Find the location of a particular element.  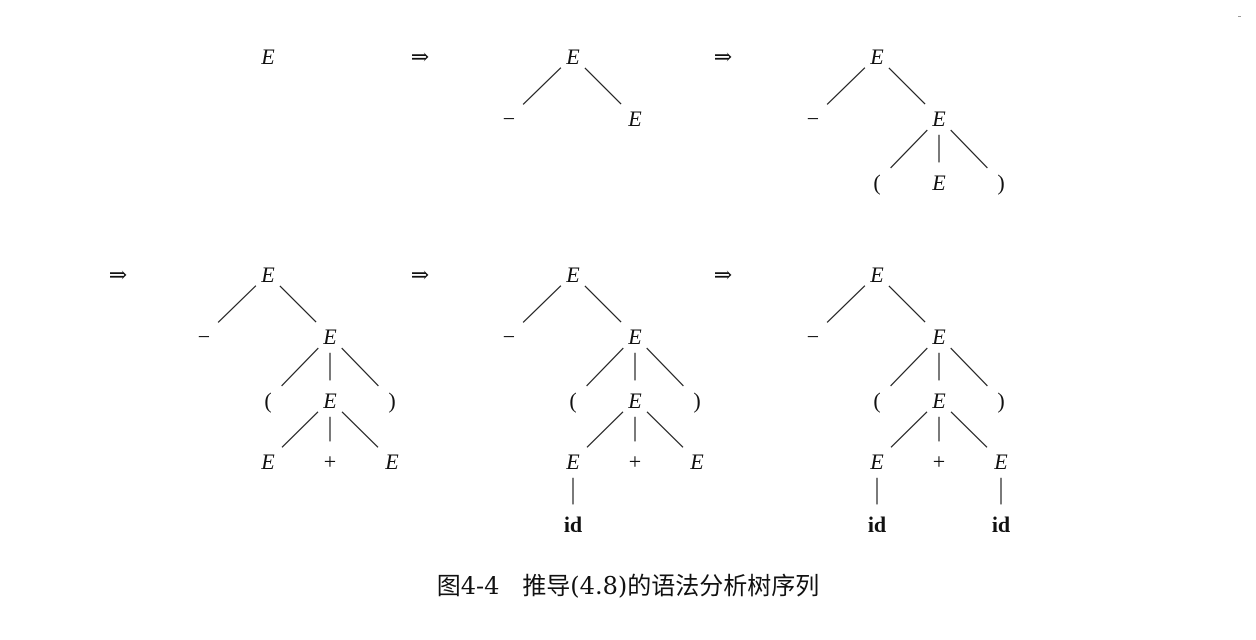

figure-caption: 图4-4 推导(4.8)的语法分析树序列 is located at coordinates (628, 583).